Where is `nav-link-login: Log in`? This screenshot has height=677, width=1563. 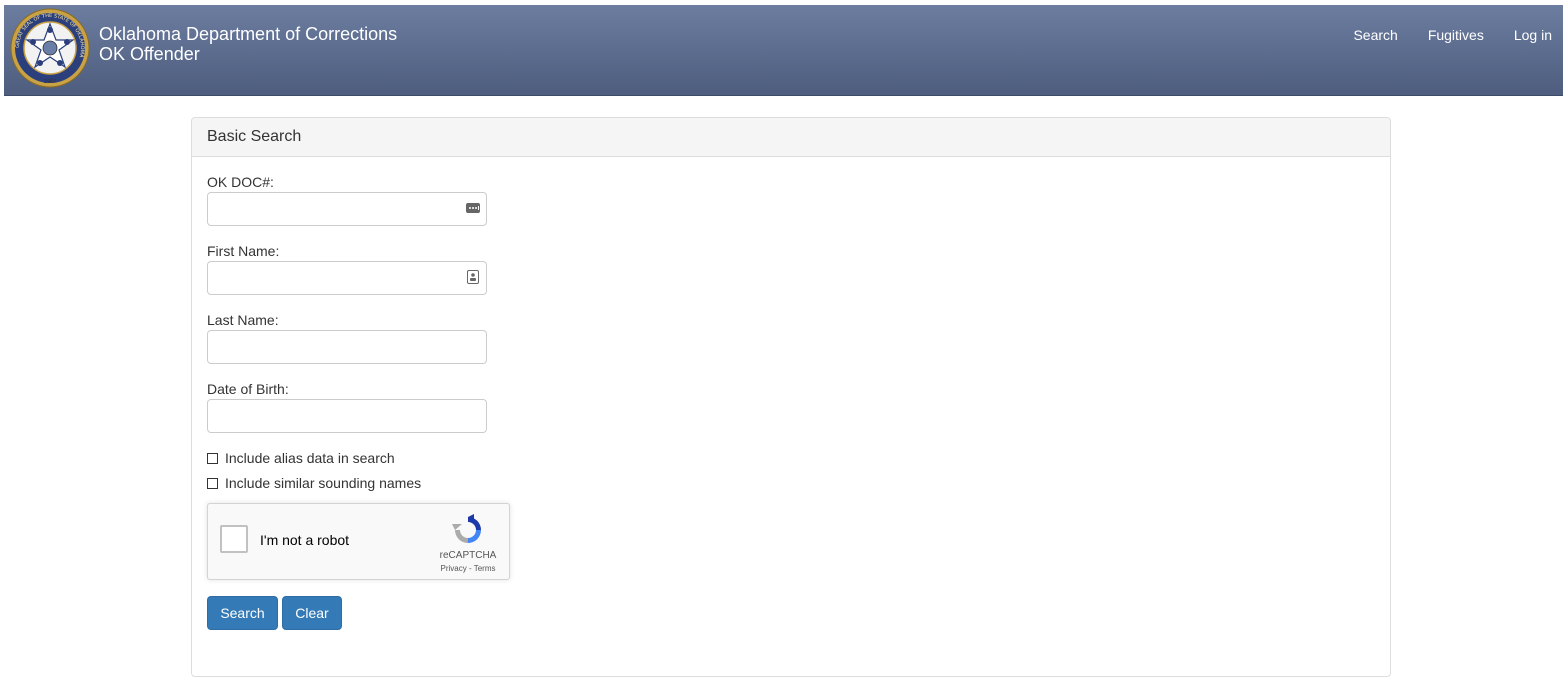
nav-link-login: Log in is located at coordinates (1529, 35).